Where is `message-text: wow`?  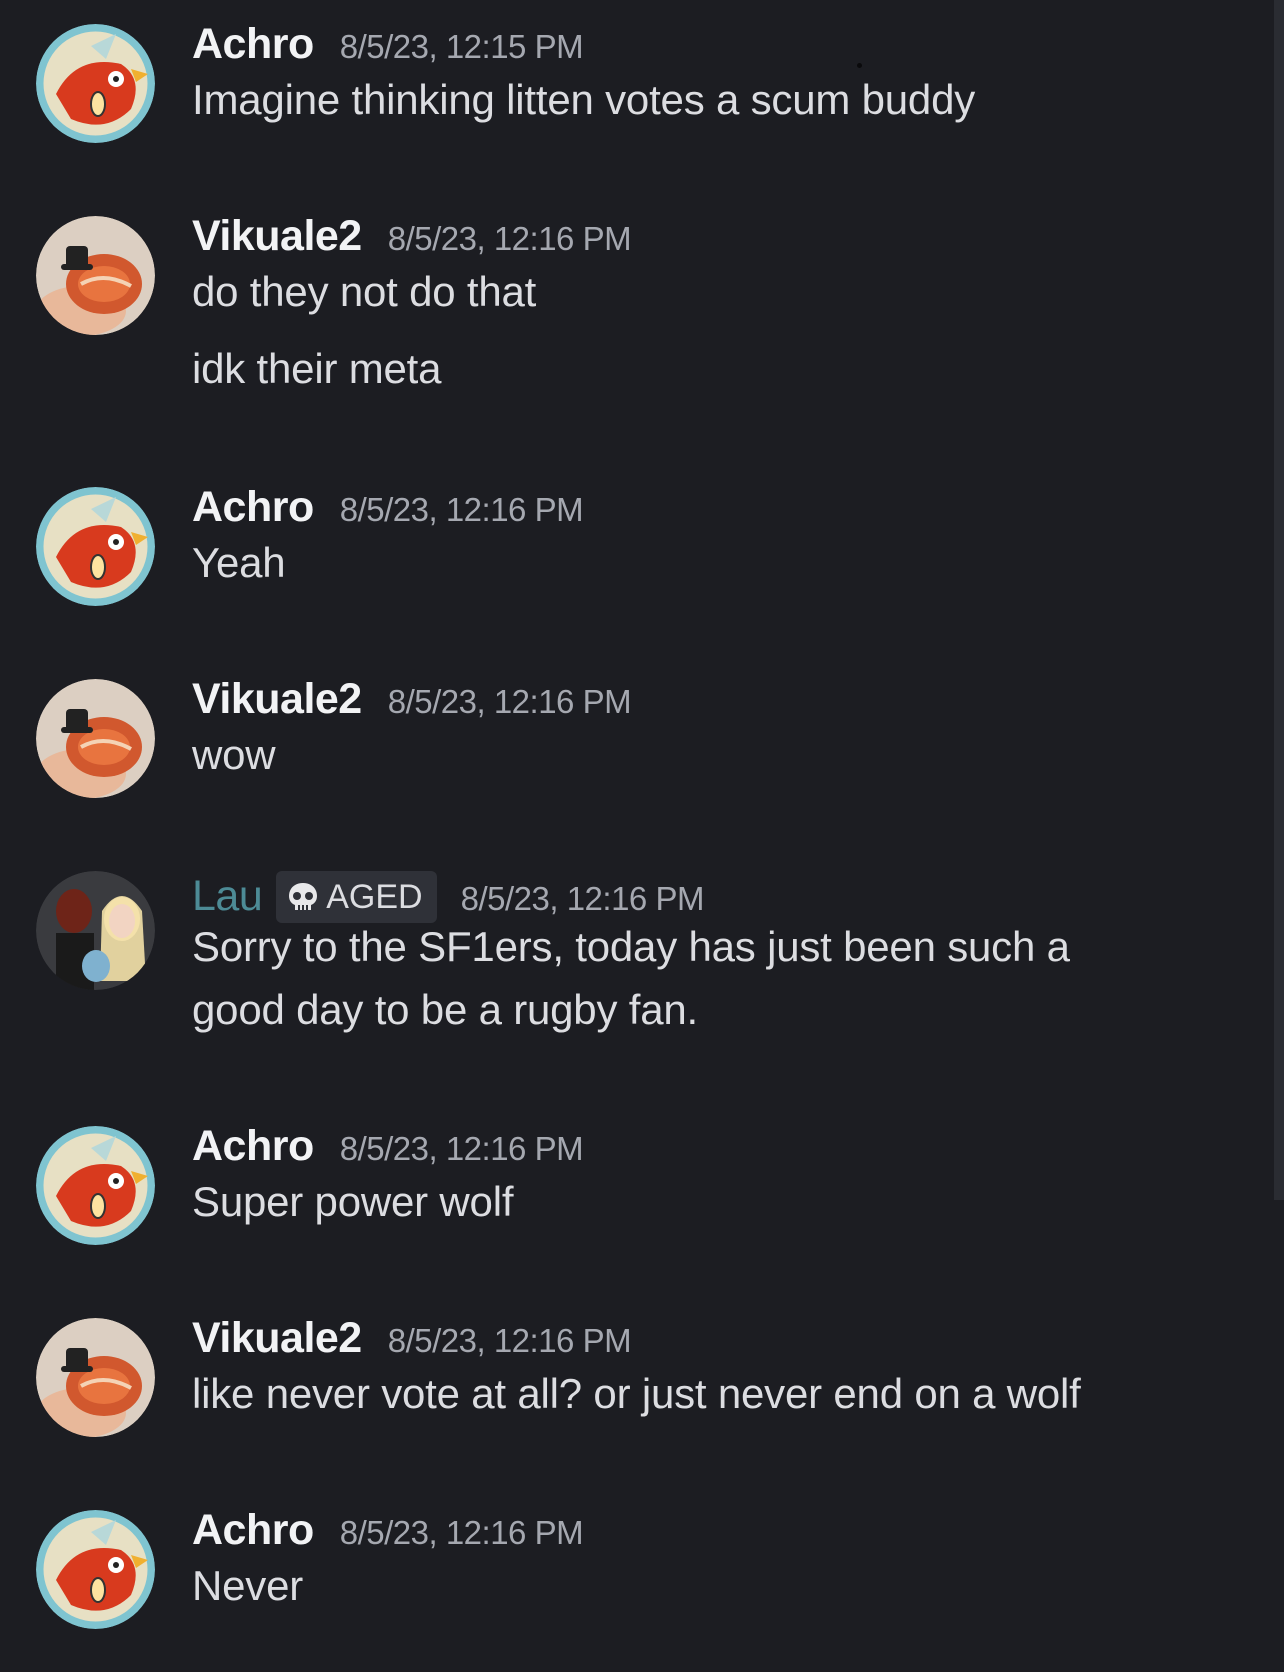 message-text: wow is located at coordinates (234, 754).